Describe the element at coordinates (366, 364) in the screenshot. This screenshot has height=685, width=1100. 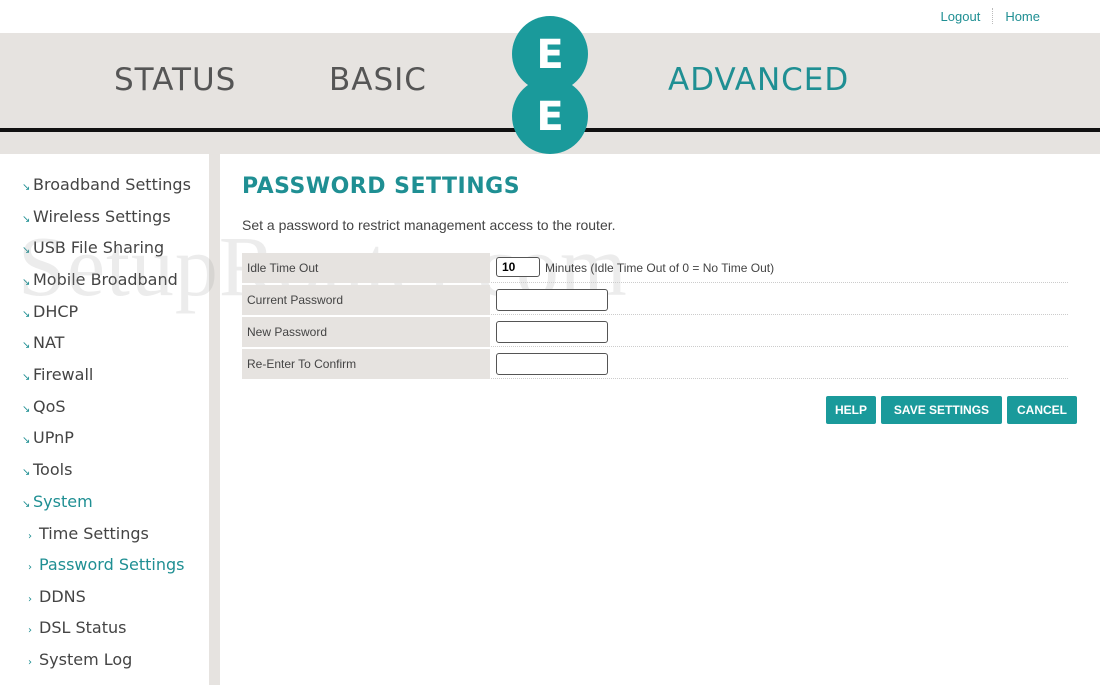
I see `confirm-password-label: Re-Enter To Confirm` at that location.